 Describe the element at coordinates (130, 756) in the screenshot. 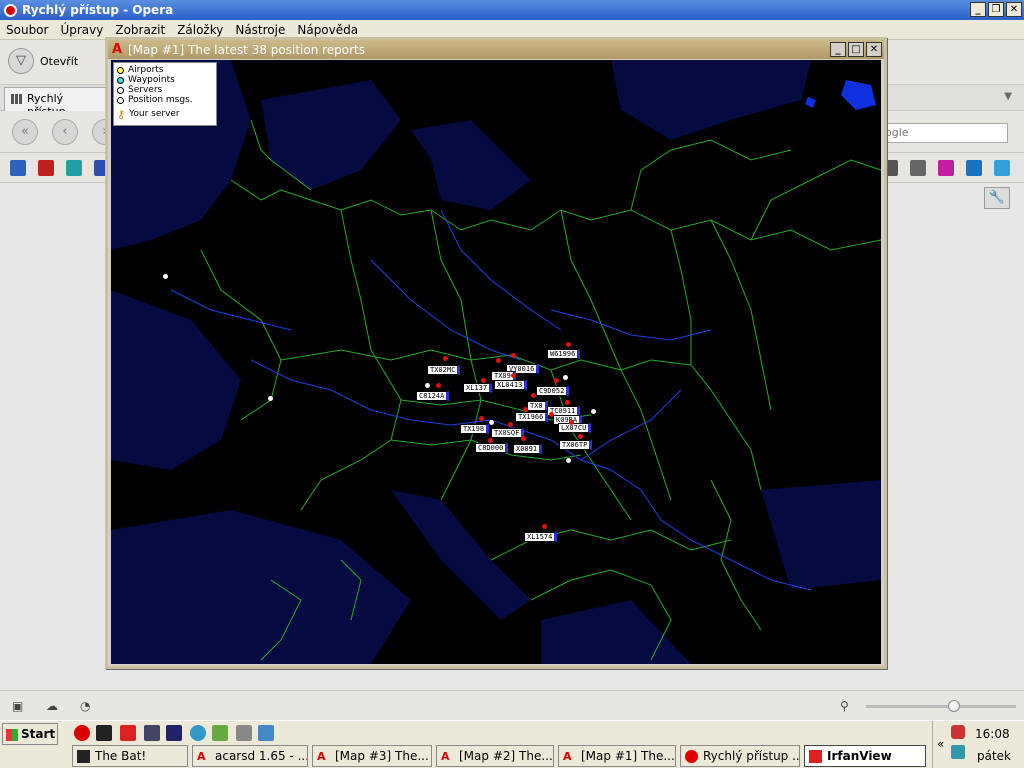

I see `task-the-bat: The Bat!` at that location.